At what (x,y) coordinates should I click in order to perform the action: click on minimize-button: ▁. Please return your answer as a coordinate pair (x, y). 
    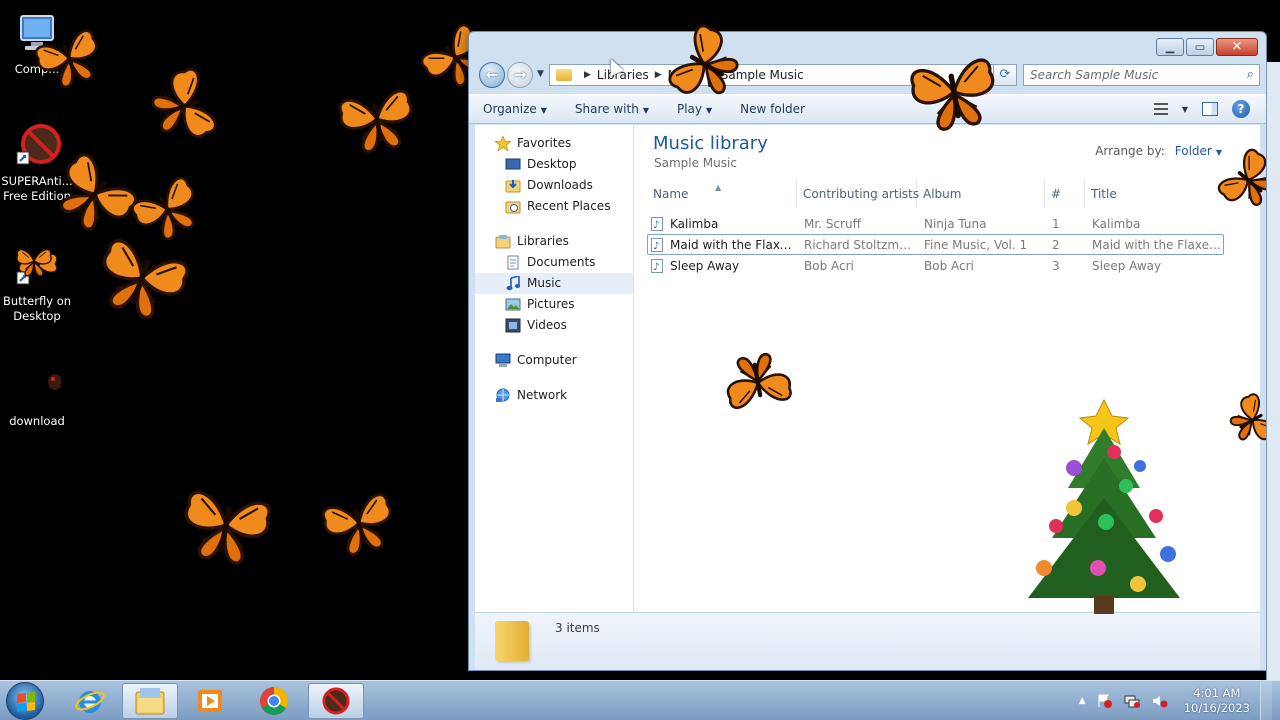
    Looking at the image, I should click on (1170, 47).